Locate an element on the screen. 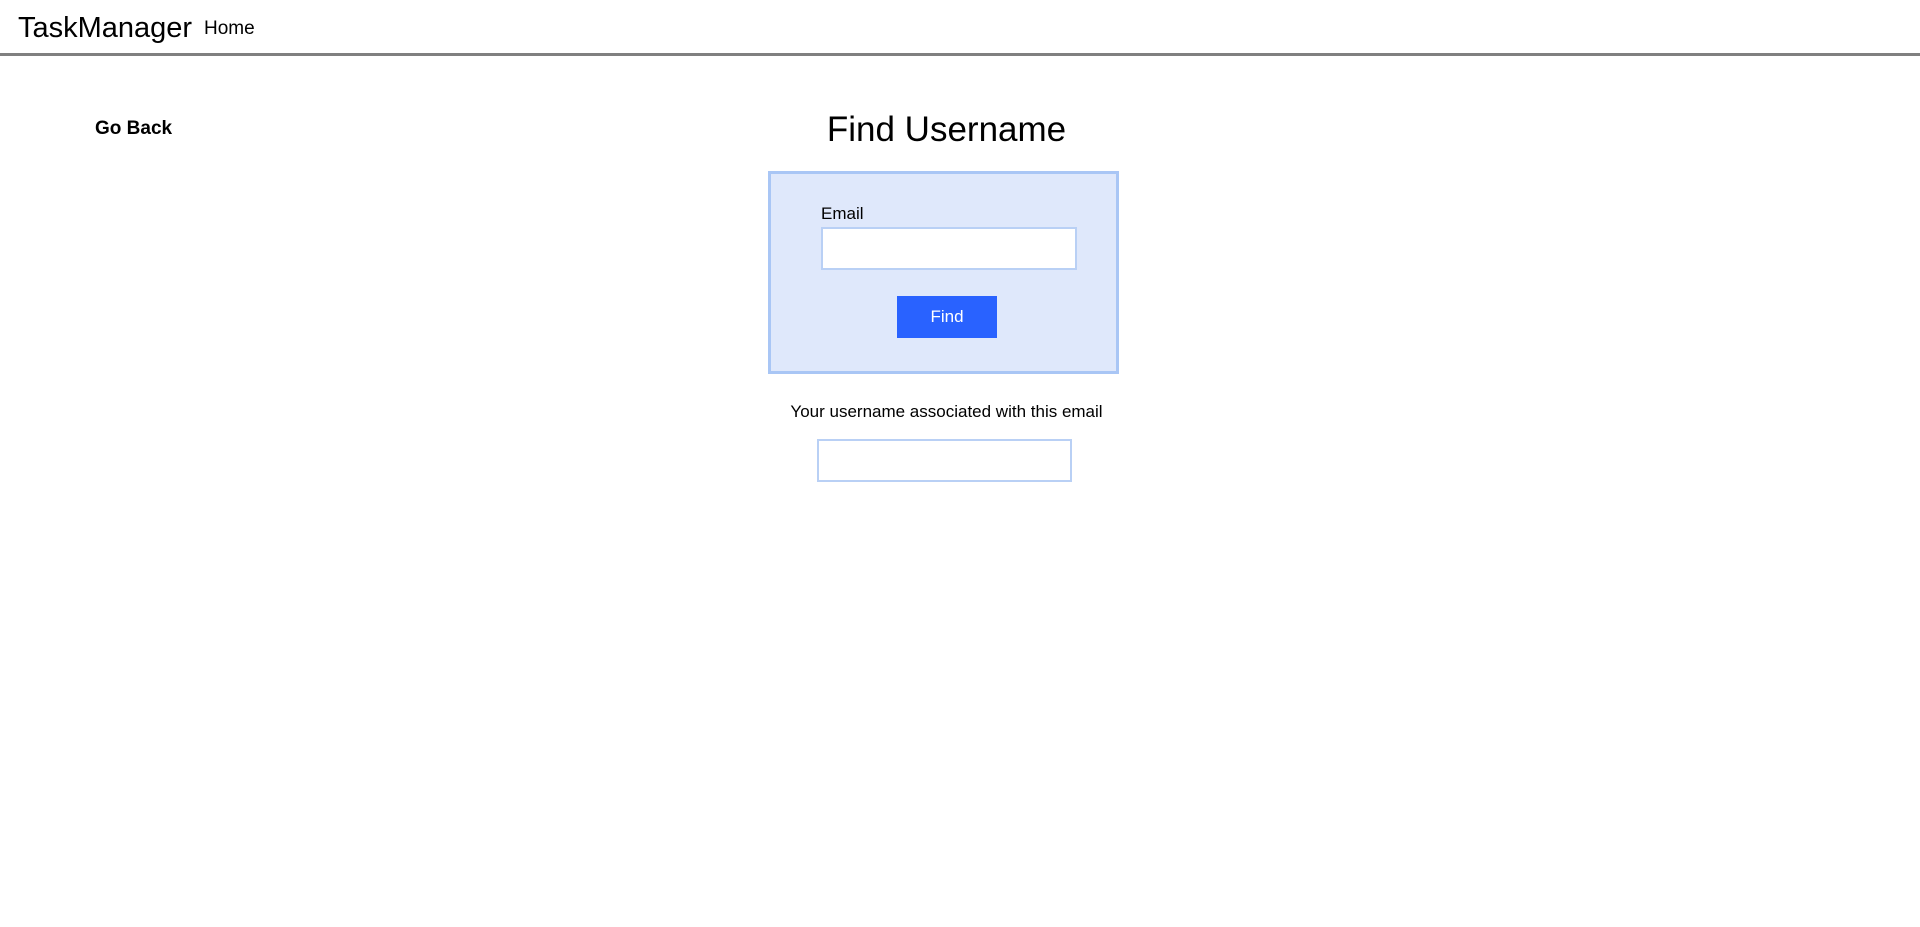 This screenshot has height=927, width=1920. username-result-box is located at coordinates (944, 460).